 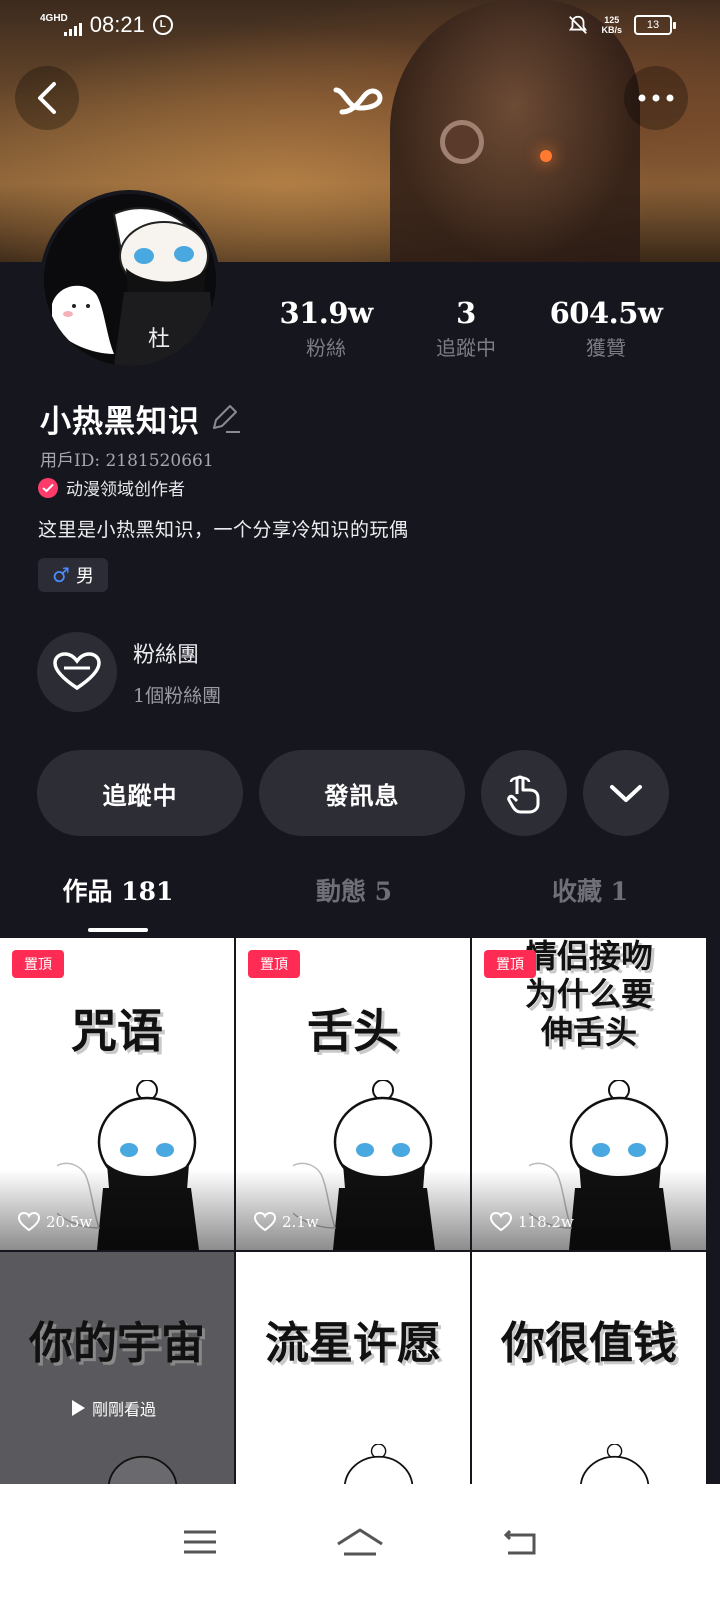 What do you see at coordinates (118, 903) in the screenshot?
I see `tab-works: 作品 181` at bounding box center [118, 903].